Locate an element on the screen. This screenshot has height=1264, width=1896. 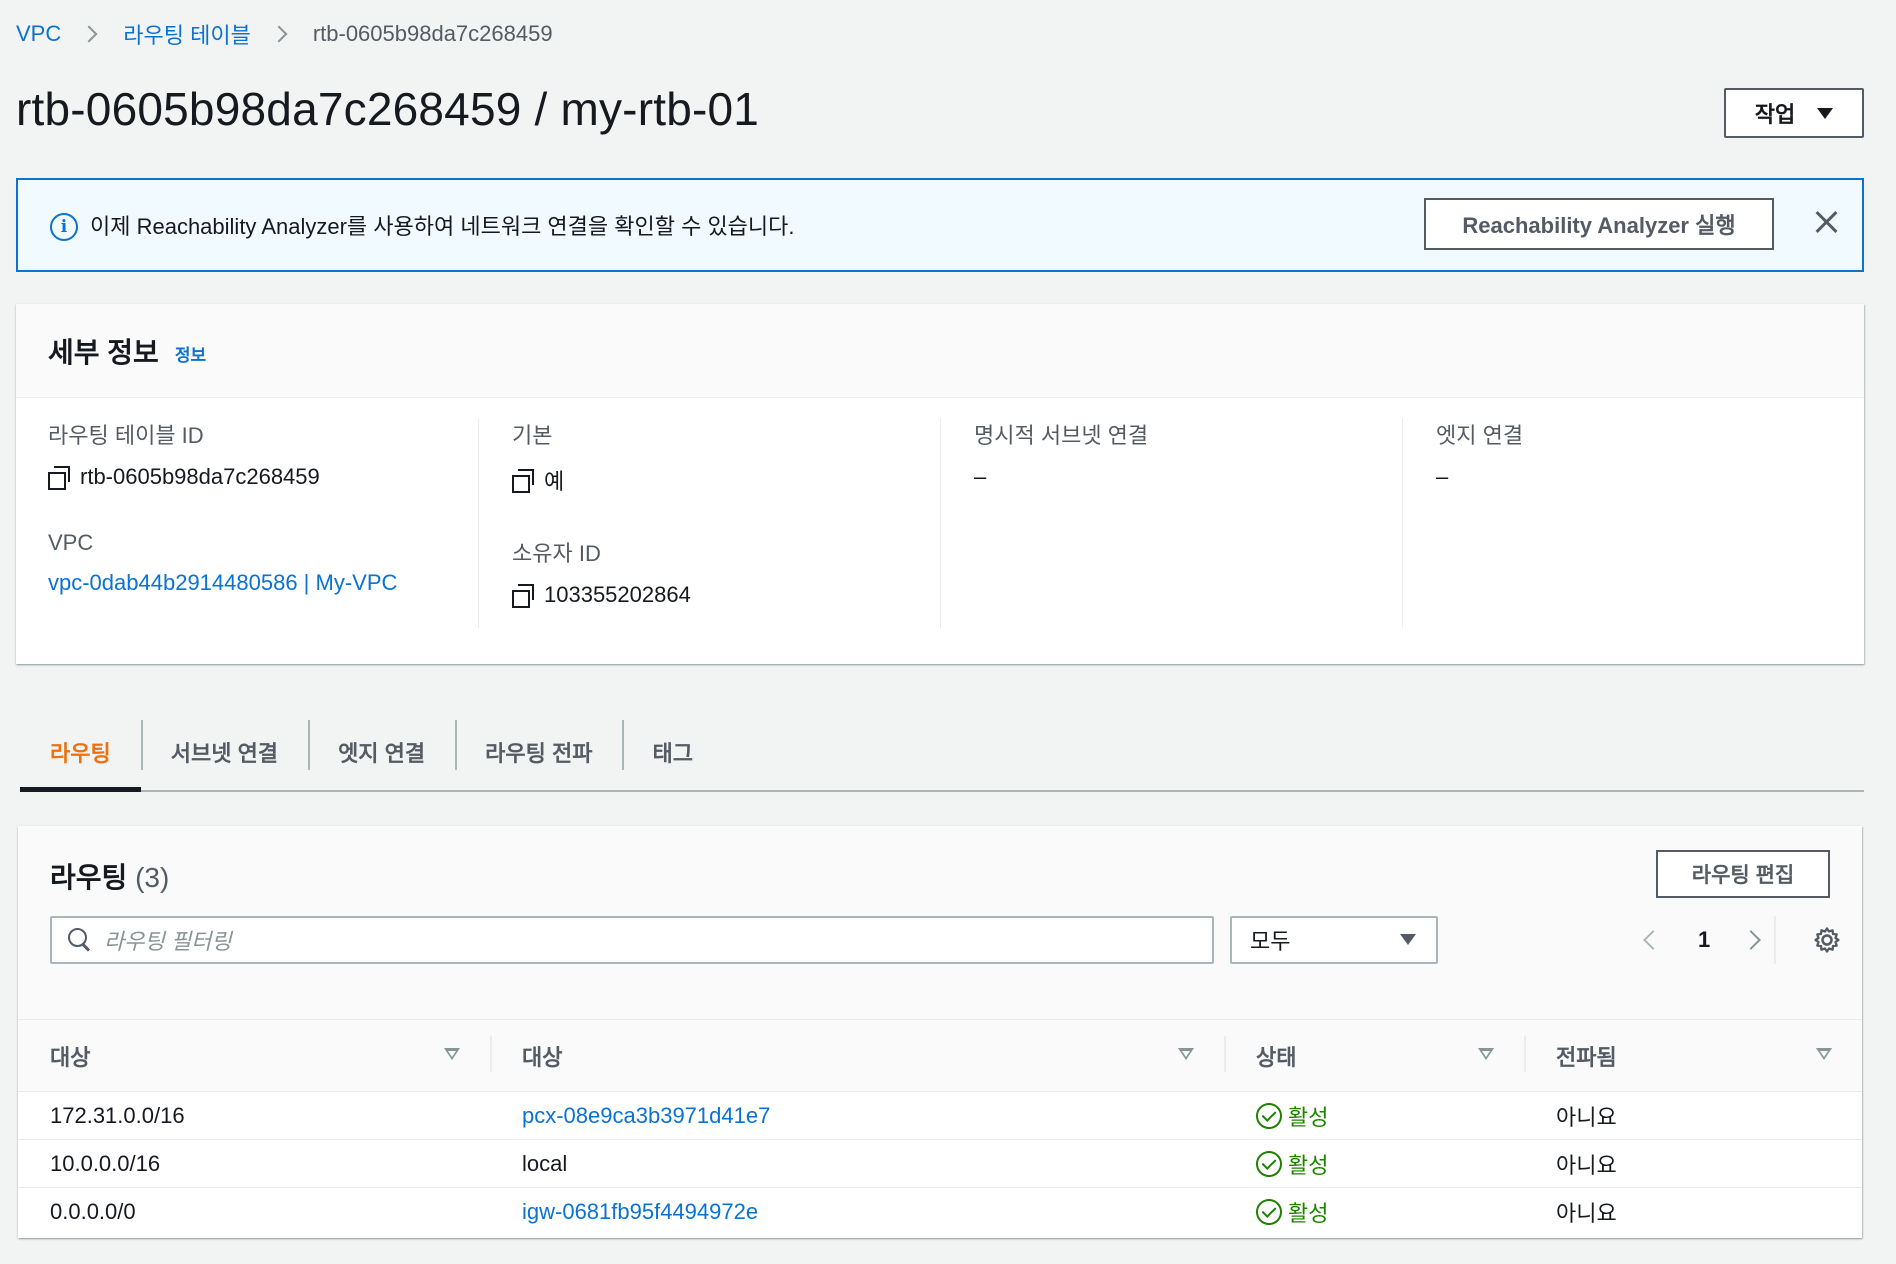
explicit-subnet-field: 명시적 서브넷 연결 – is located at coordinates (1184, 454).